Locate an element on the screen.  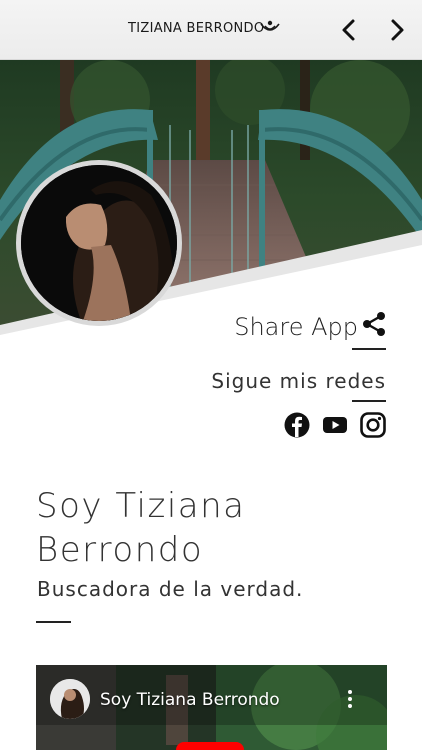
share-divider is located at coordinates (369, 349).